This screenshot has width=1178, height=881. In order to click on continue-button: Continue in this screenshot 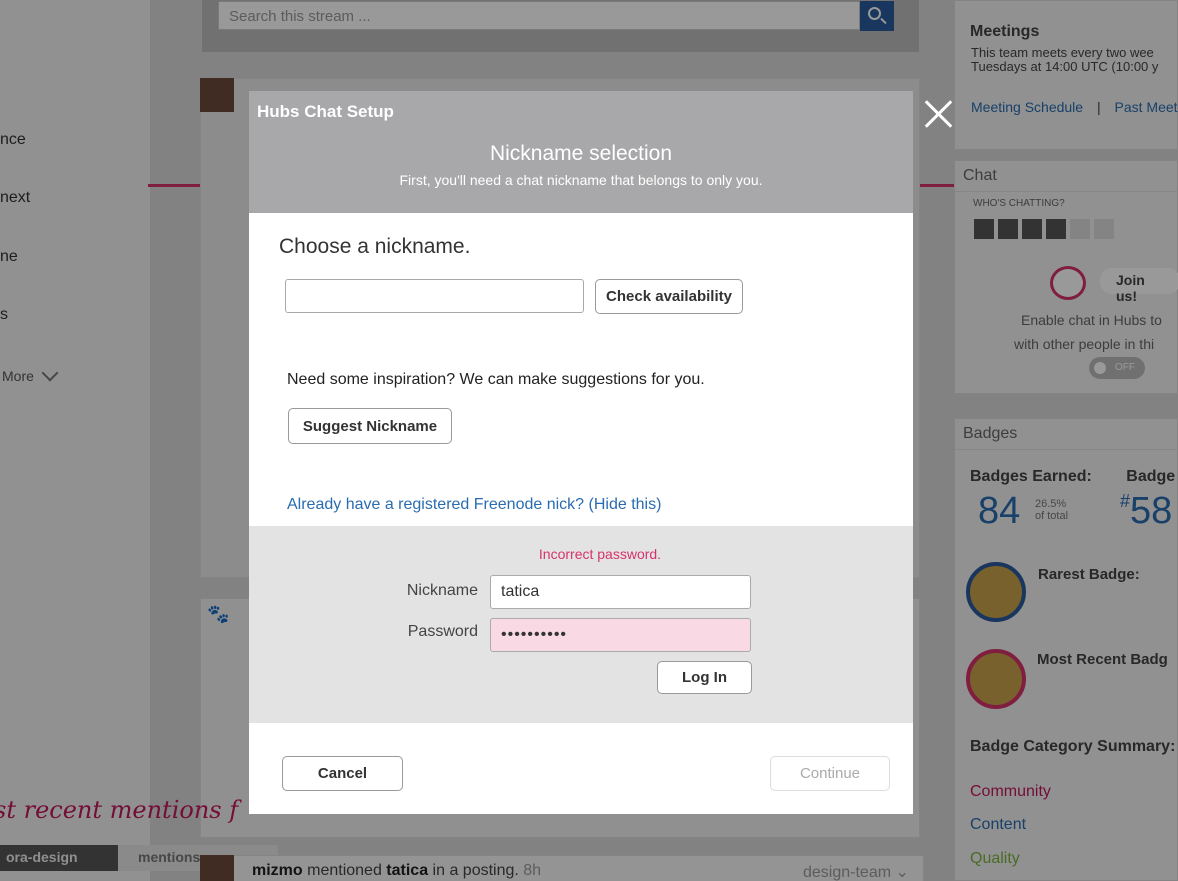, I will do `click(830, 773)`.